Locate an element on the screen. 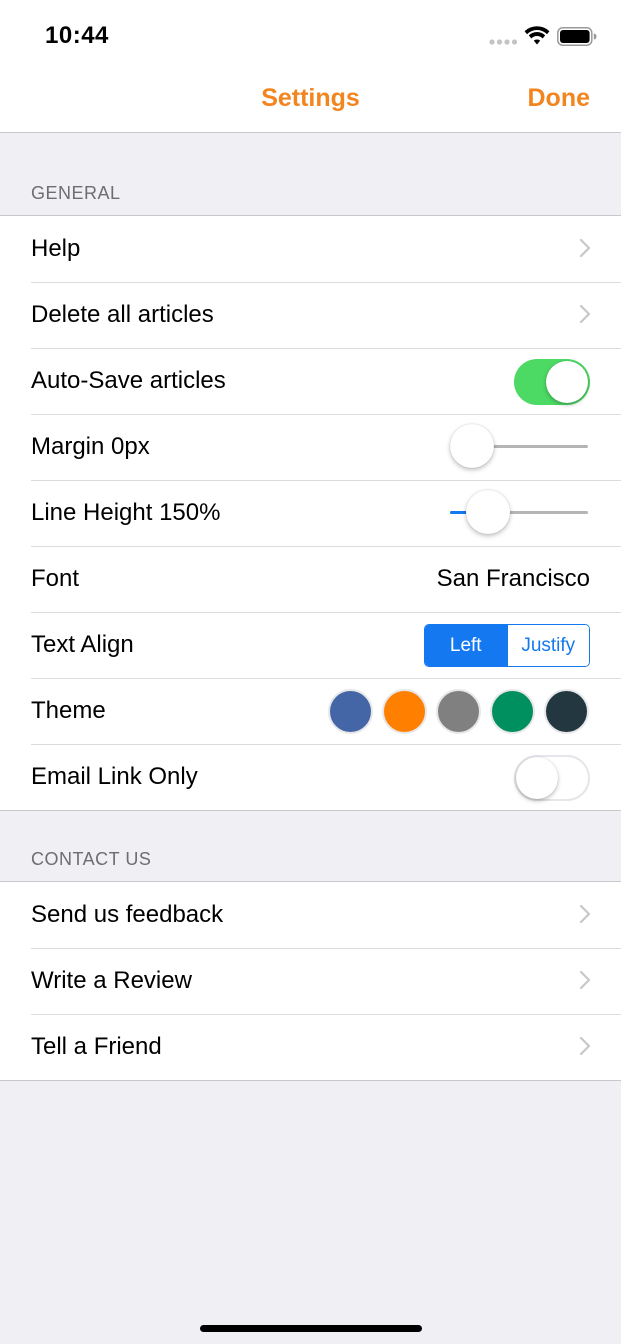 The width and height of the screenshot is (621, 1344). row-label: Text Align is located at coordinates (82, 644).